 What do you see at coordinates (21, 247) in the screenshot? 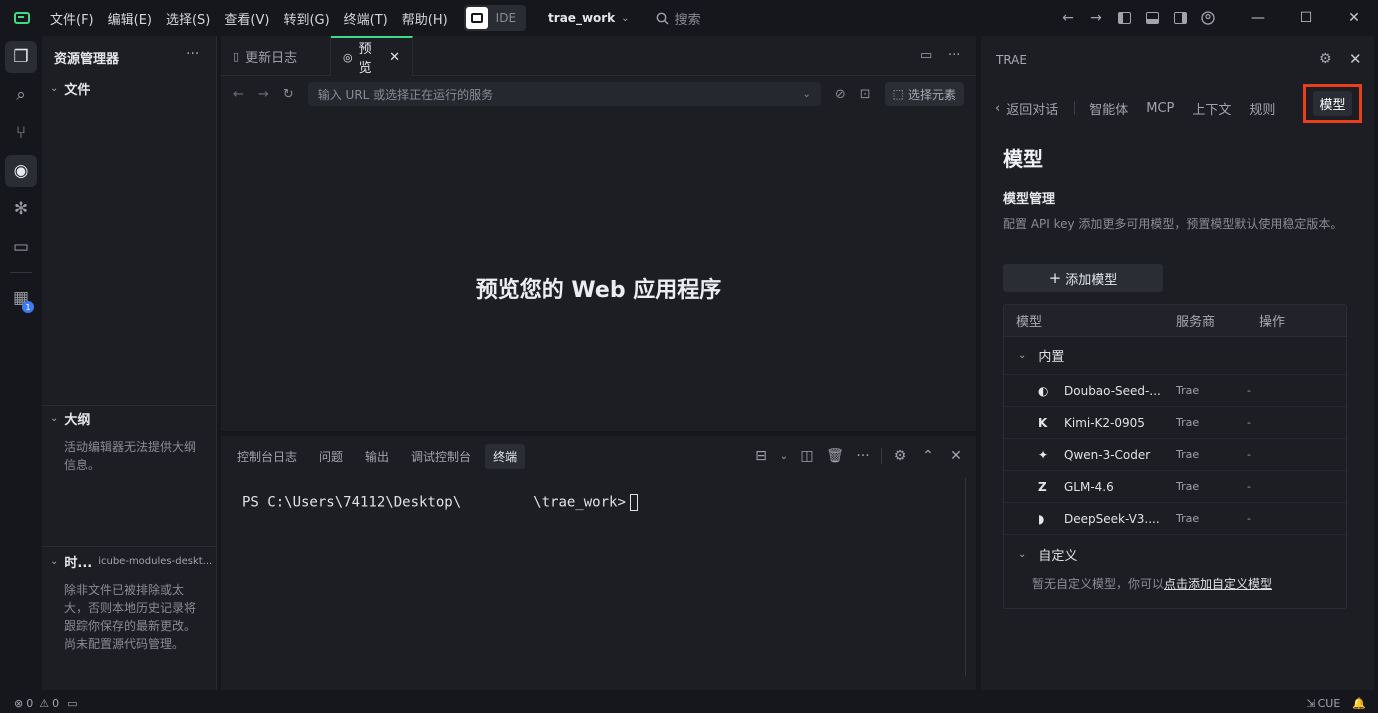
I see `remote-explorer-icon: ▭` at bounding box center [21, 247].